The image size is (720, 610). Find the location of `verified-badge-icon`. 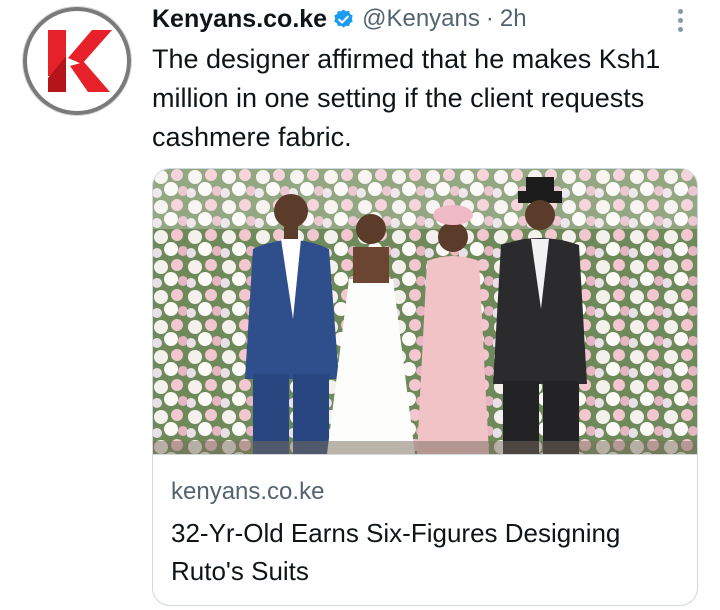

verified-badge-icon is located at coordinates (343, 19).